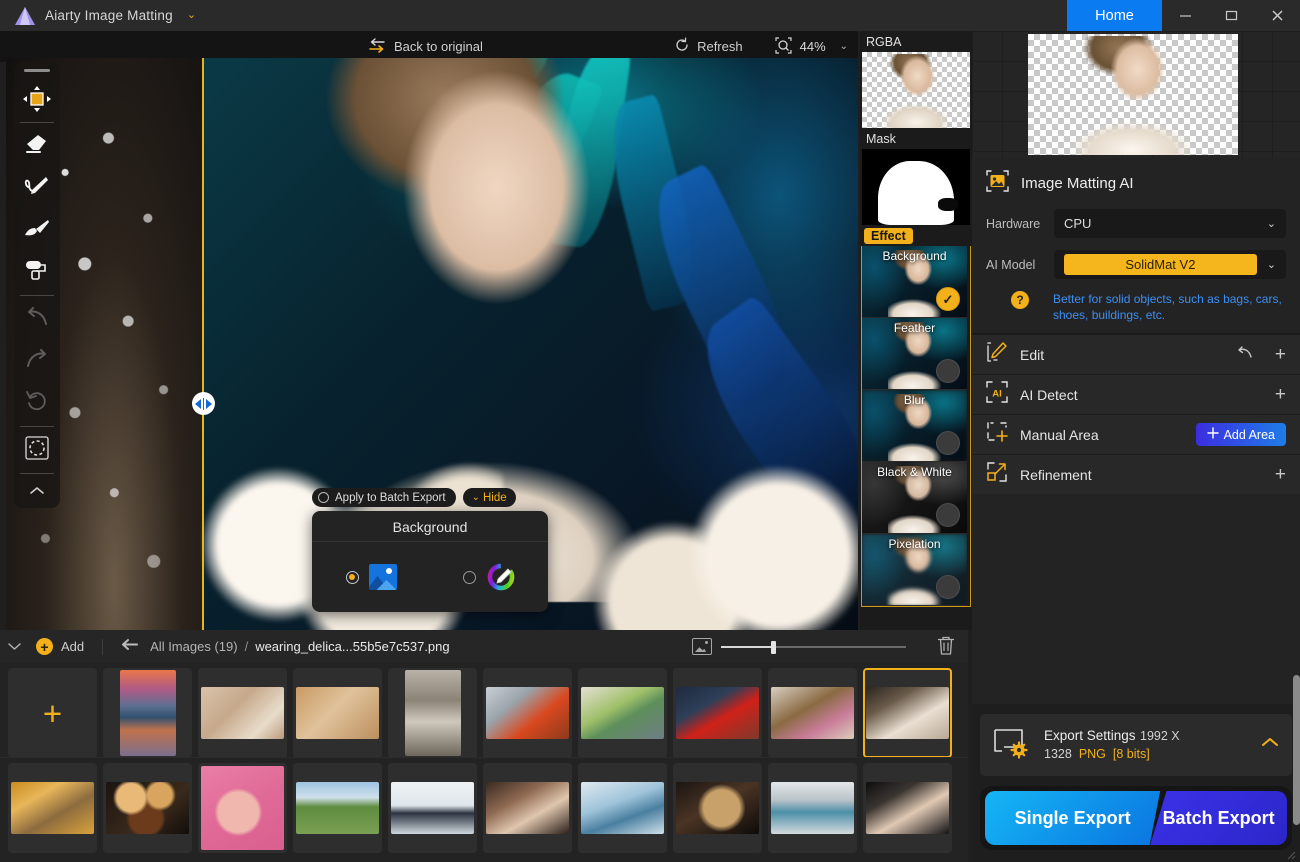  Describe the element at coordinates (52, 713) in the screenshot. I see `add-thumbnail-cell: +` at that location.